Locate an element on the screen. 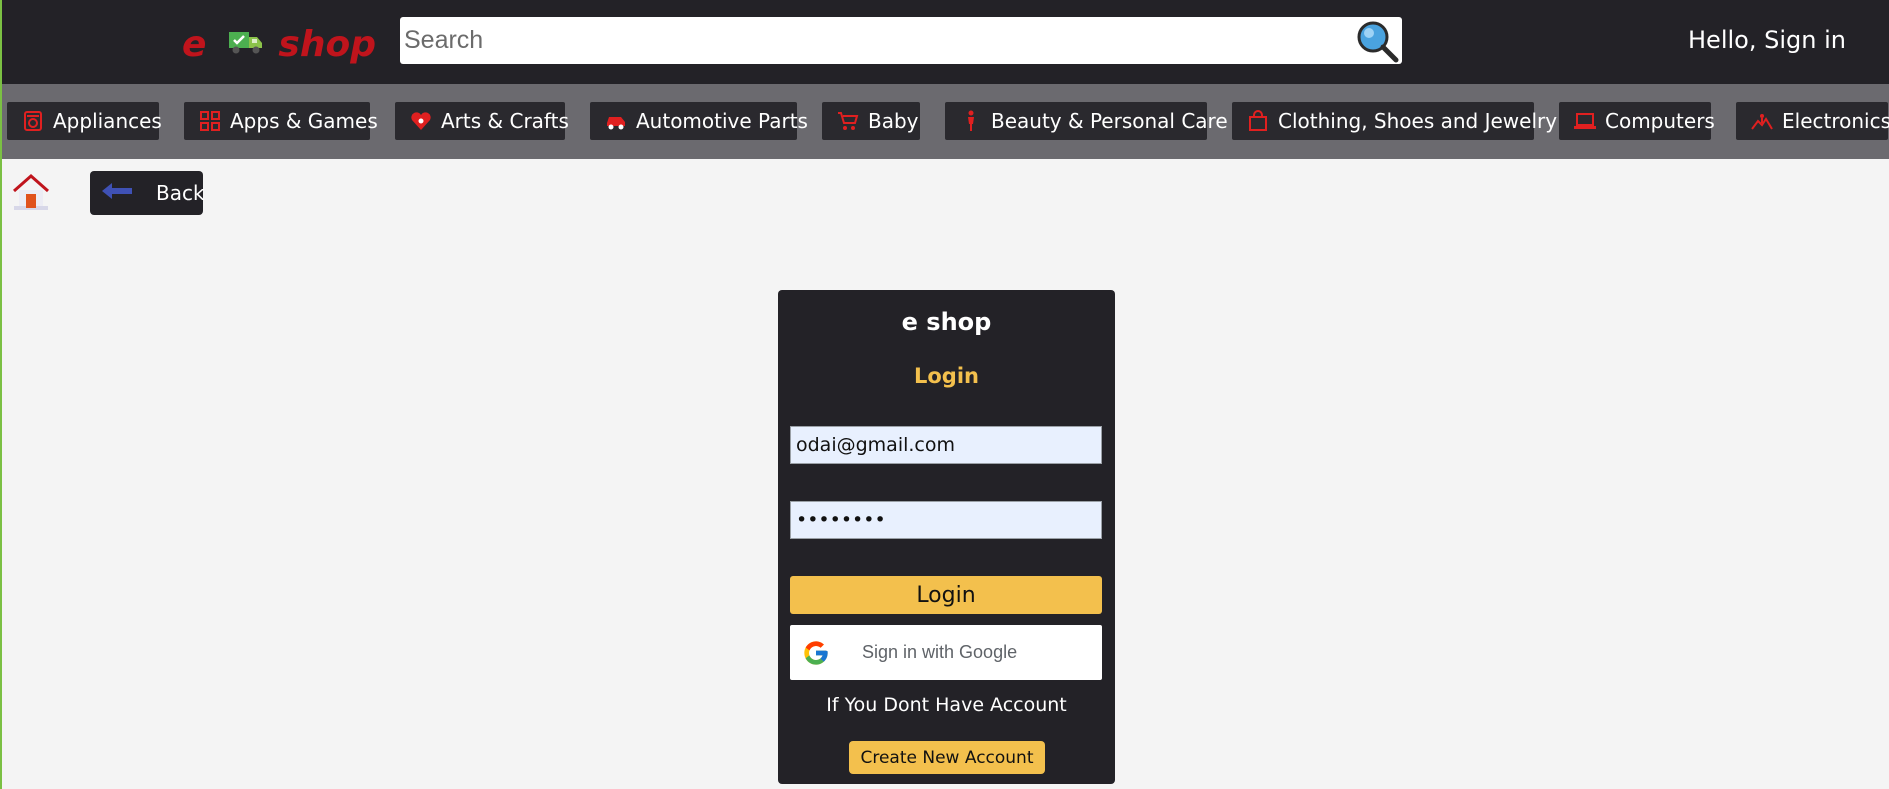 This screenshot has height=789, width=1889. person-icon is located at coordinates (971, 121).